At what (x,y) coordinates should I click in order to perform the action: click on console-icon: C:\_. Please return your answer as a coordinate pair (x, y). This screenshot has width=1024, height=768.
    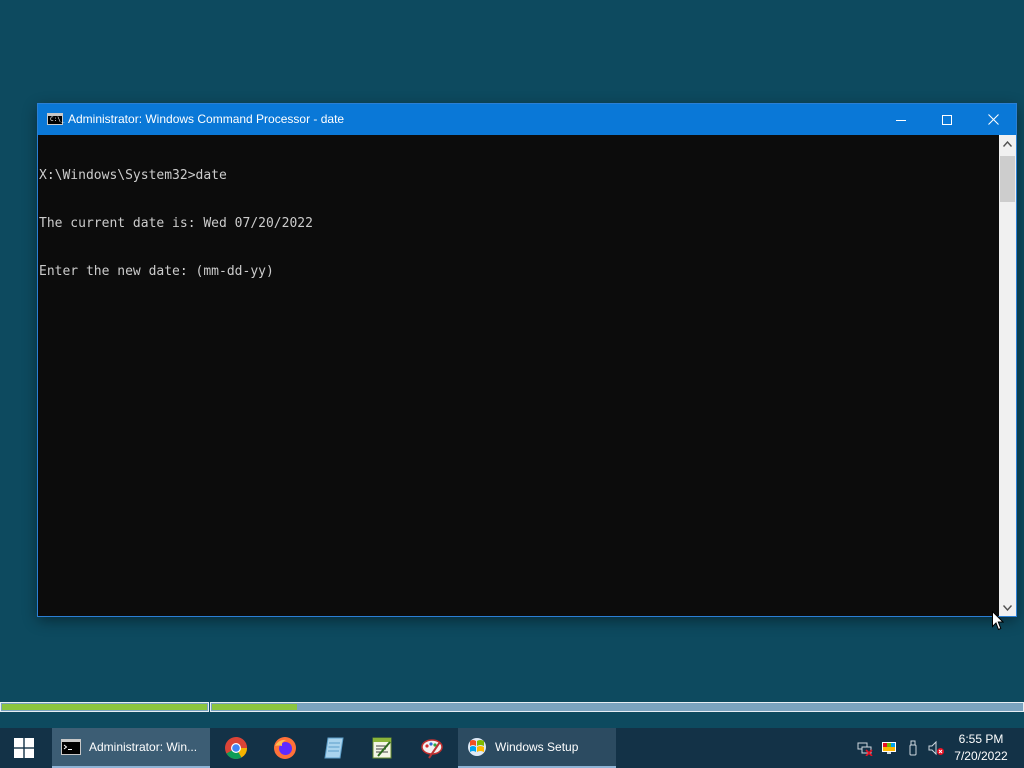
    Looking at the image, I should click on (56, 119).